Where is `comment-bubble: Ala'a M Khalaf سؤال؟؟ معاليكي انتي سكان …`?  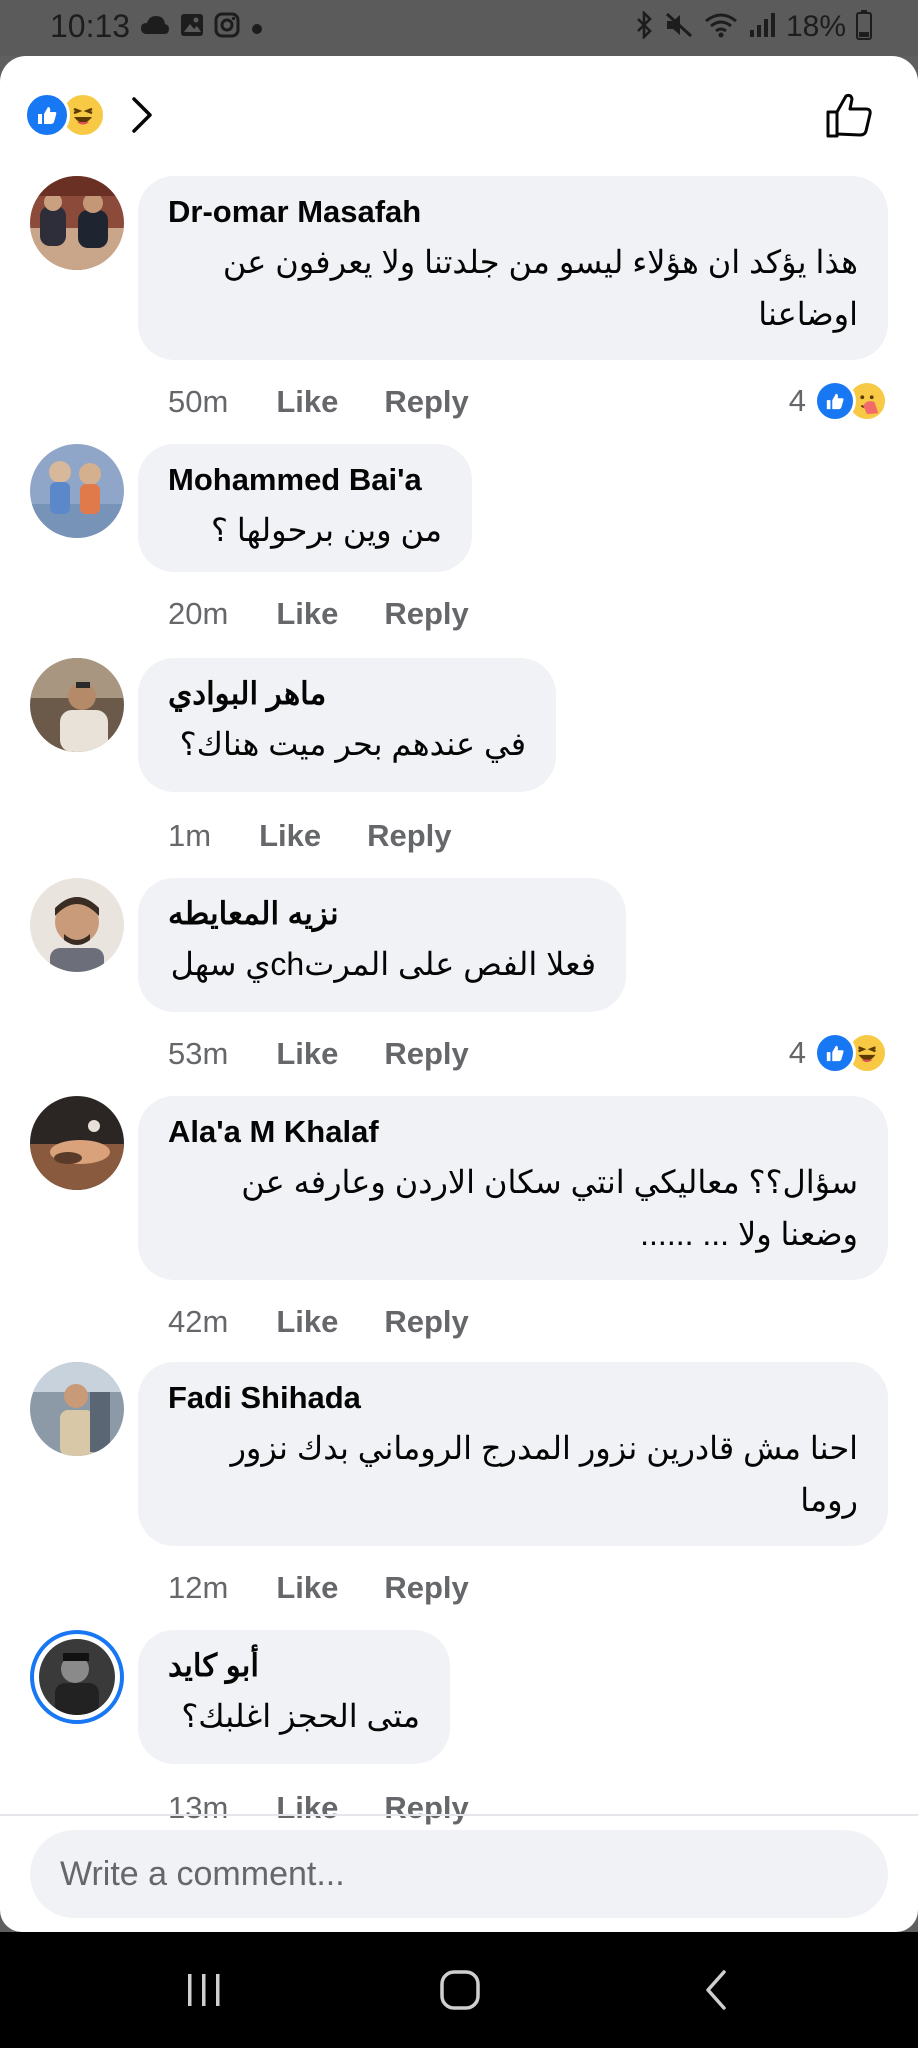 comment-bubble: Ala'a M Khalaf سؤال؟؟ معاليكي انتي سكان … is located at coordinates (513, 1188).